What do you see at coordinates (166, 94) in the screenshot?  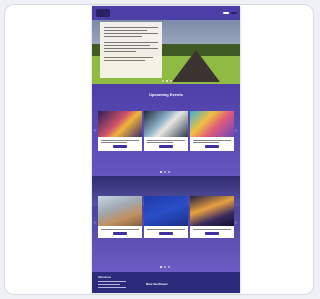 I see `section-title: Upcoming Events` at bounding box center [166, 94].